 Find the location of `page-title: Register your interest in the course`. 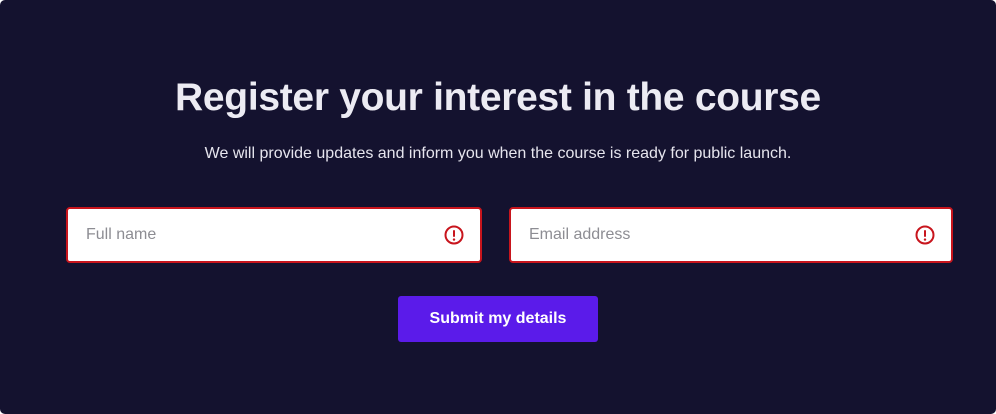

page-title: Register your interest in the course is located at coordinates (498, 97).